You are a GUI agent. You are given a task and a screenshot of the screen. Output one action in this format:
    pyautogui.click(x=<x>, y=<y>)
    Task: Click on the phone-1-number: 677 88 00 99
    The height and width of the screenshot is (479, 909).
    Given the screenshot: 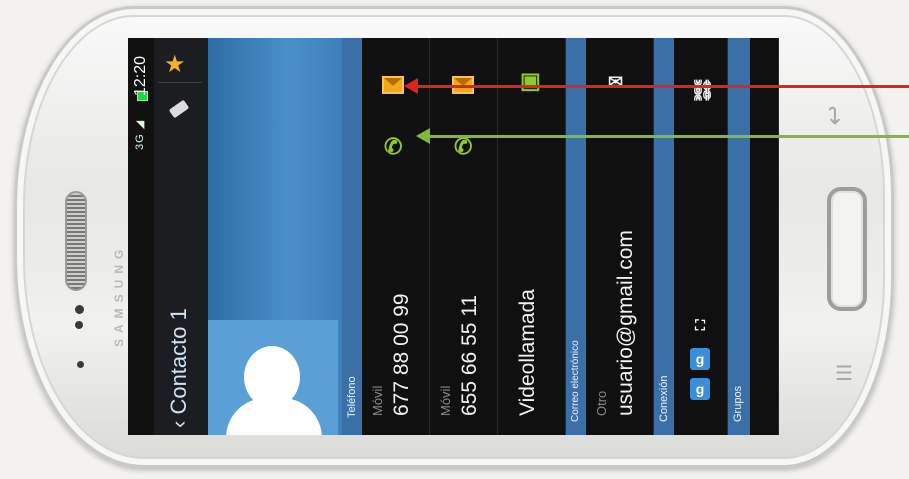 What is the action you would take?
    pyautogui.click(x=401, y=354)
    